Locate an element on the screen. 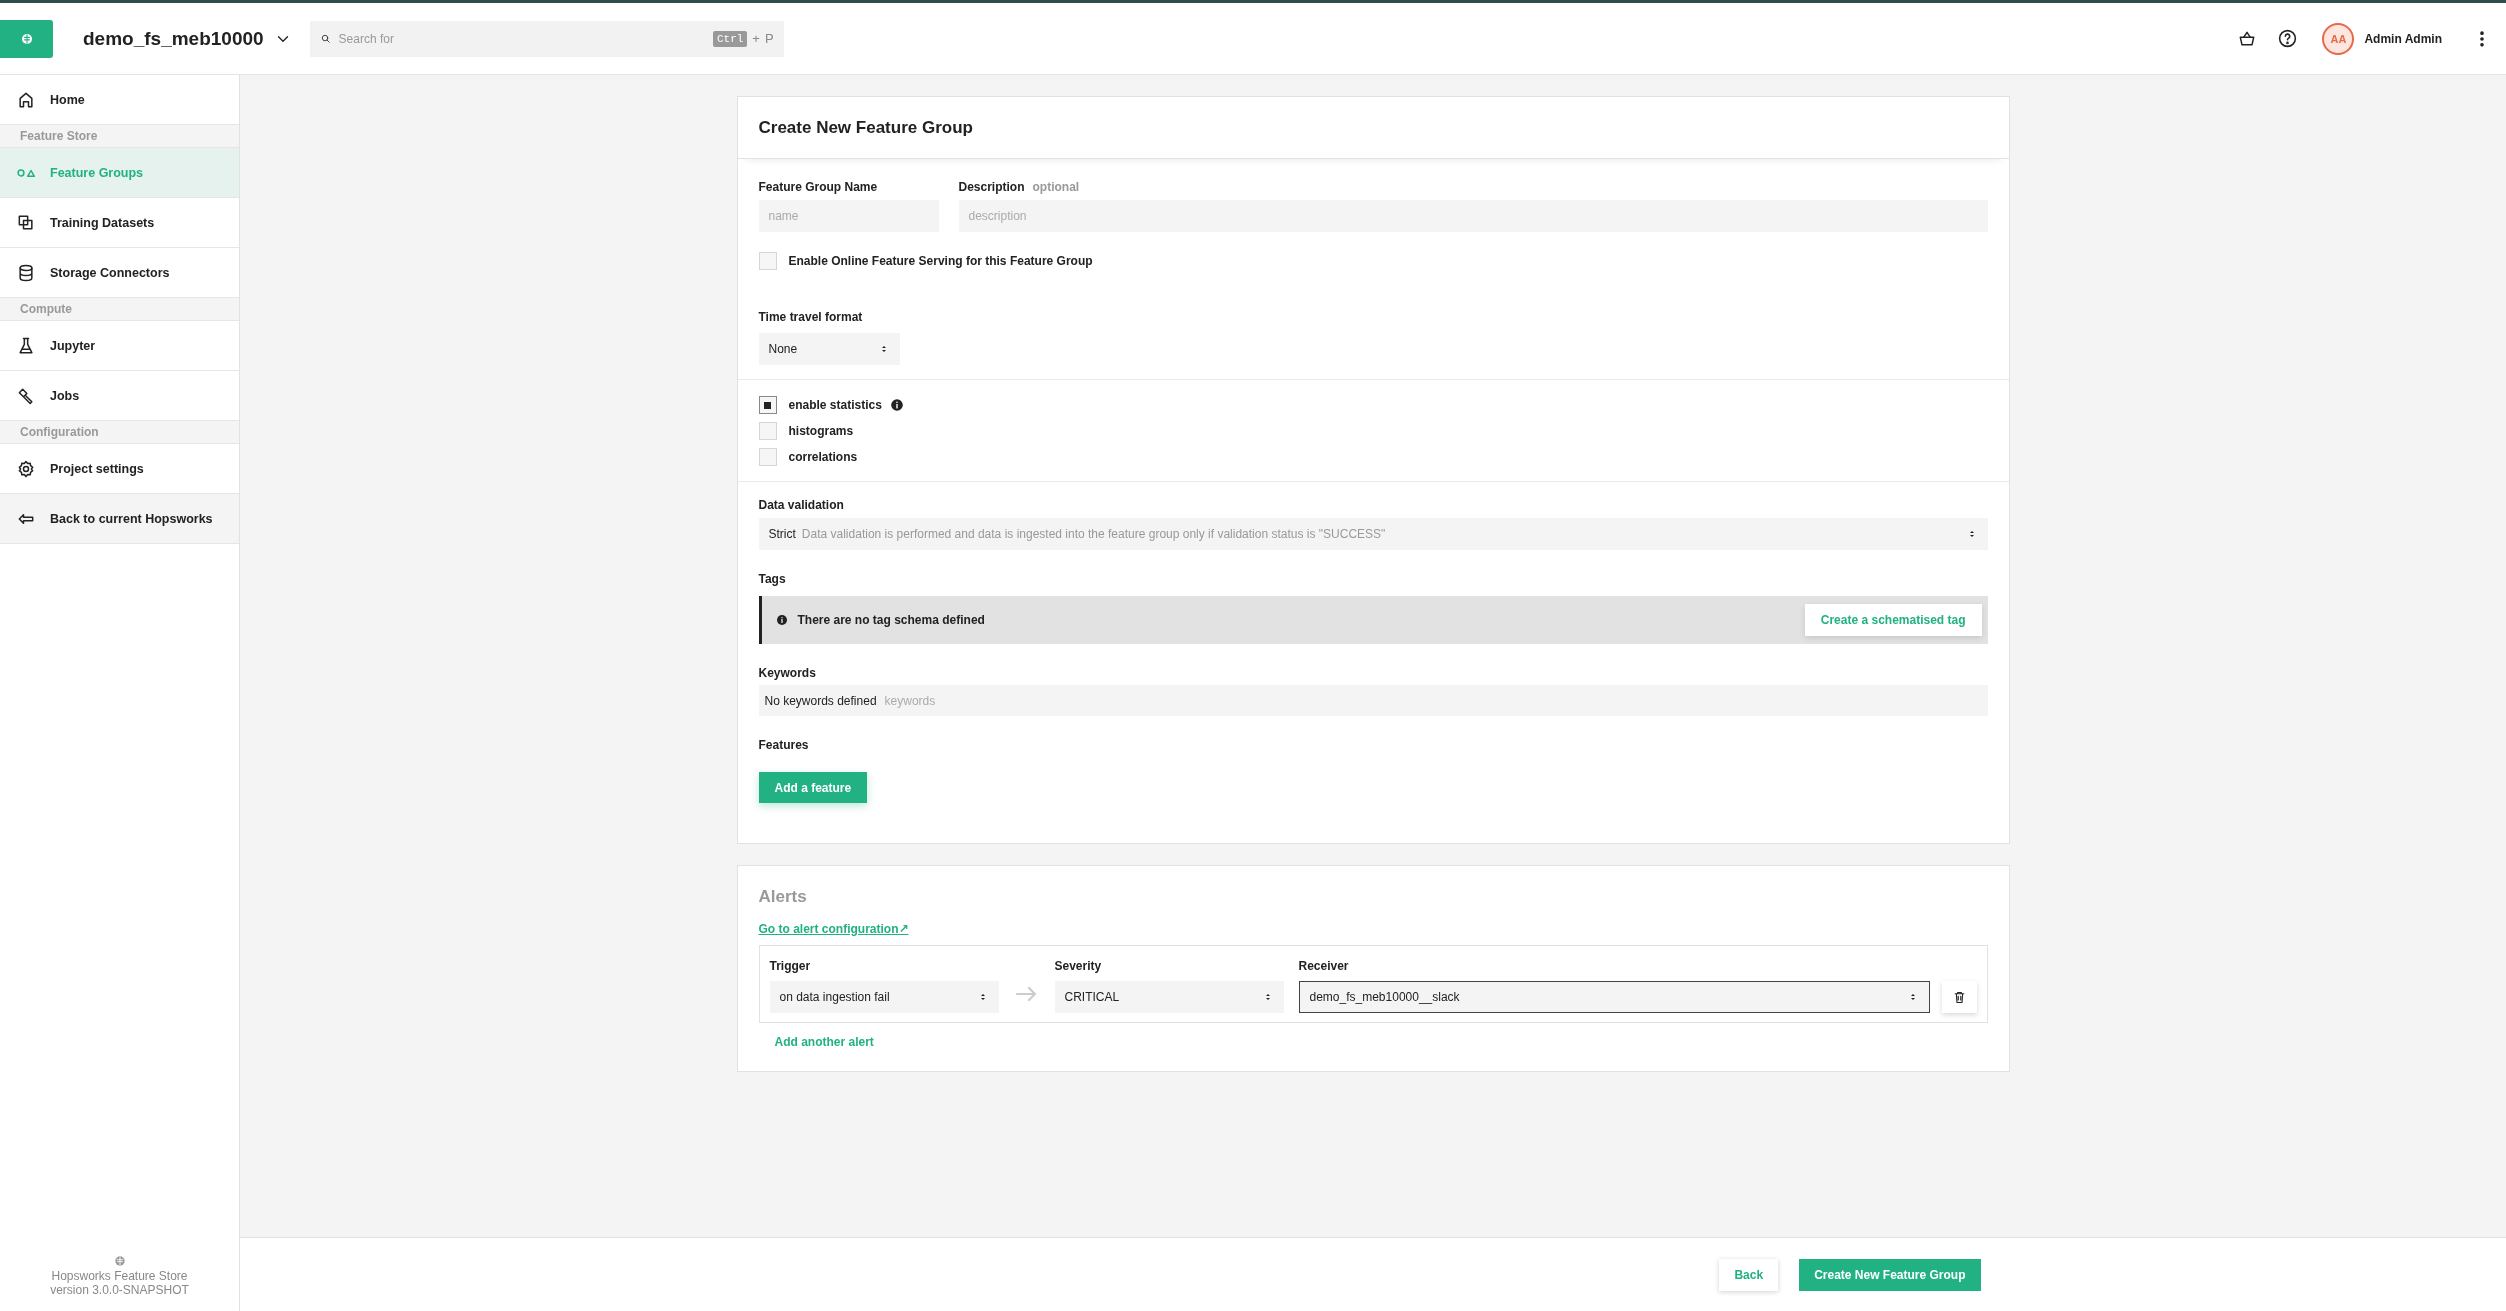 Image resolution: width=2506 pixels, height=1311 pixels. sidebar-item: Training Datasets is located at coordinates (119, 223).